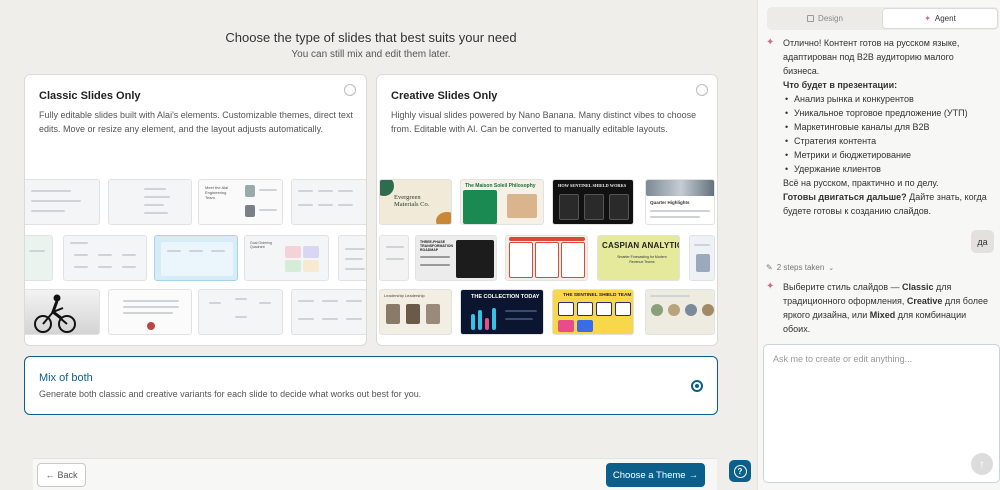  I want to click on leadership-thumbnail: Leadership Leadership, so click(415, 312).